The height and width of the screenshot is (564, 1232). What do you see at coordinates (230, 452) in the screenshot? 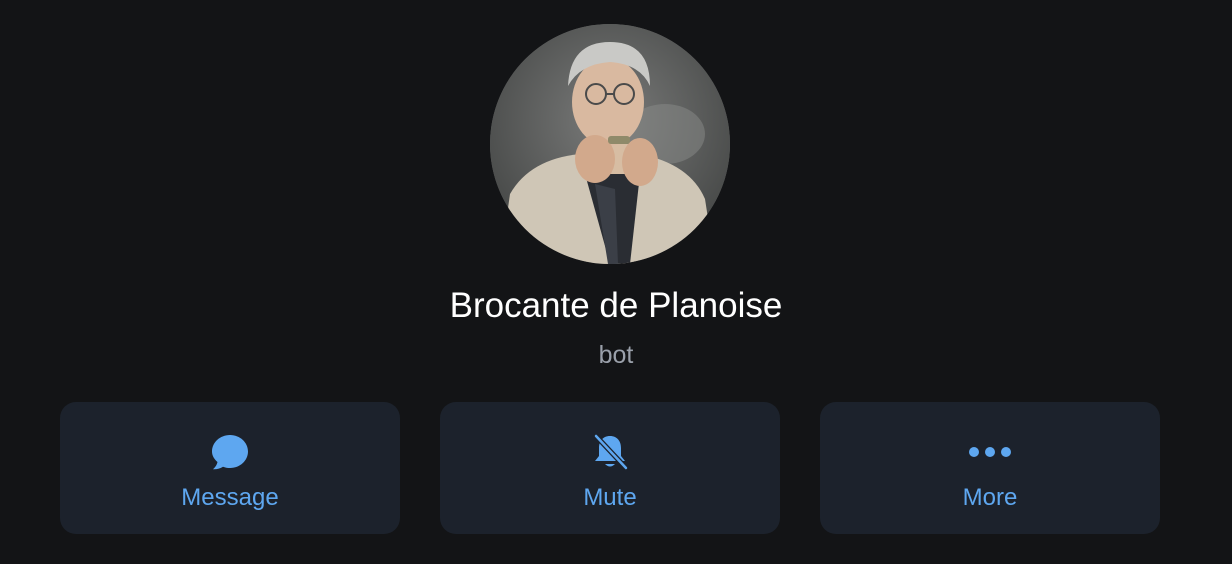
I see `chat-bubble-icon` at bounding box center [230, 452].